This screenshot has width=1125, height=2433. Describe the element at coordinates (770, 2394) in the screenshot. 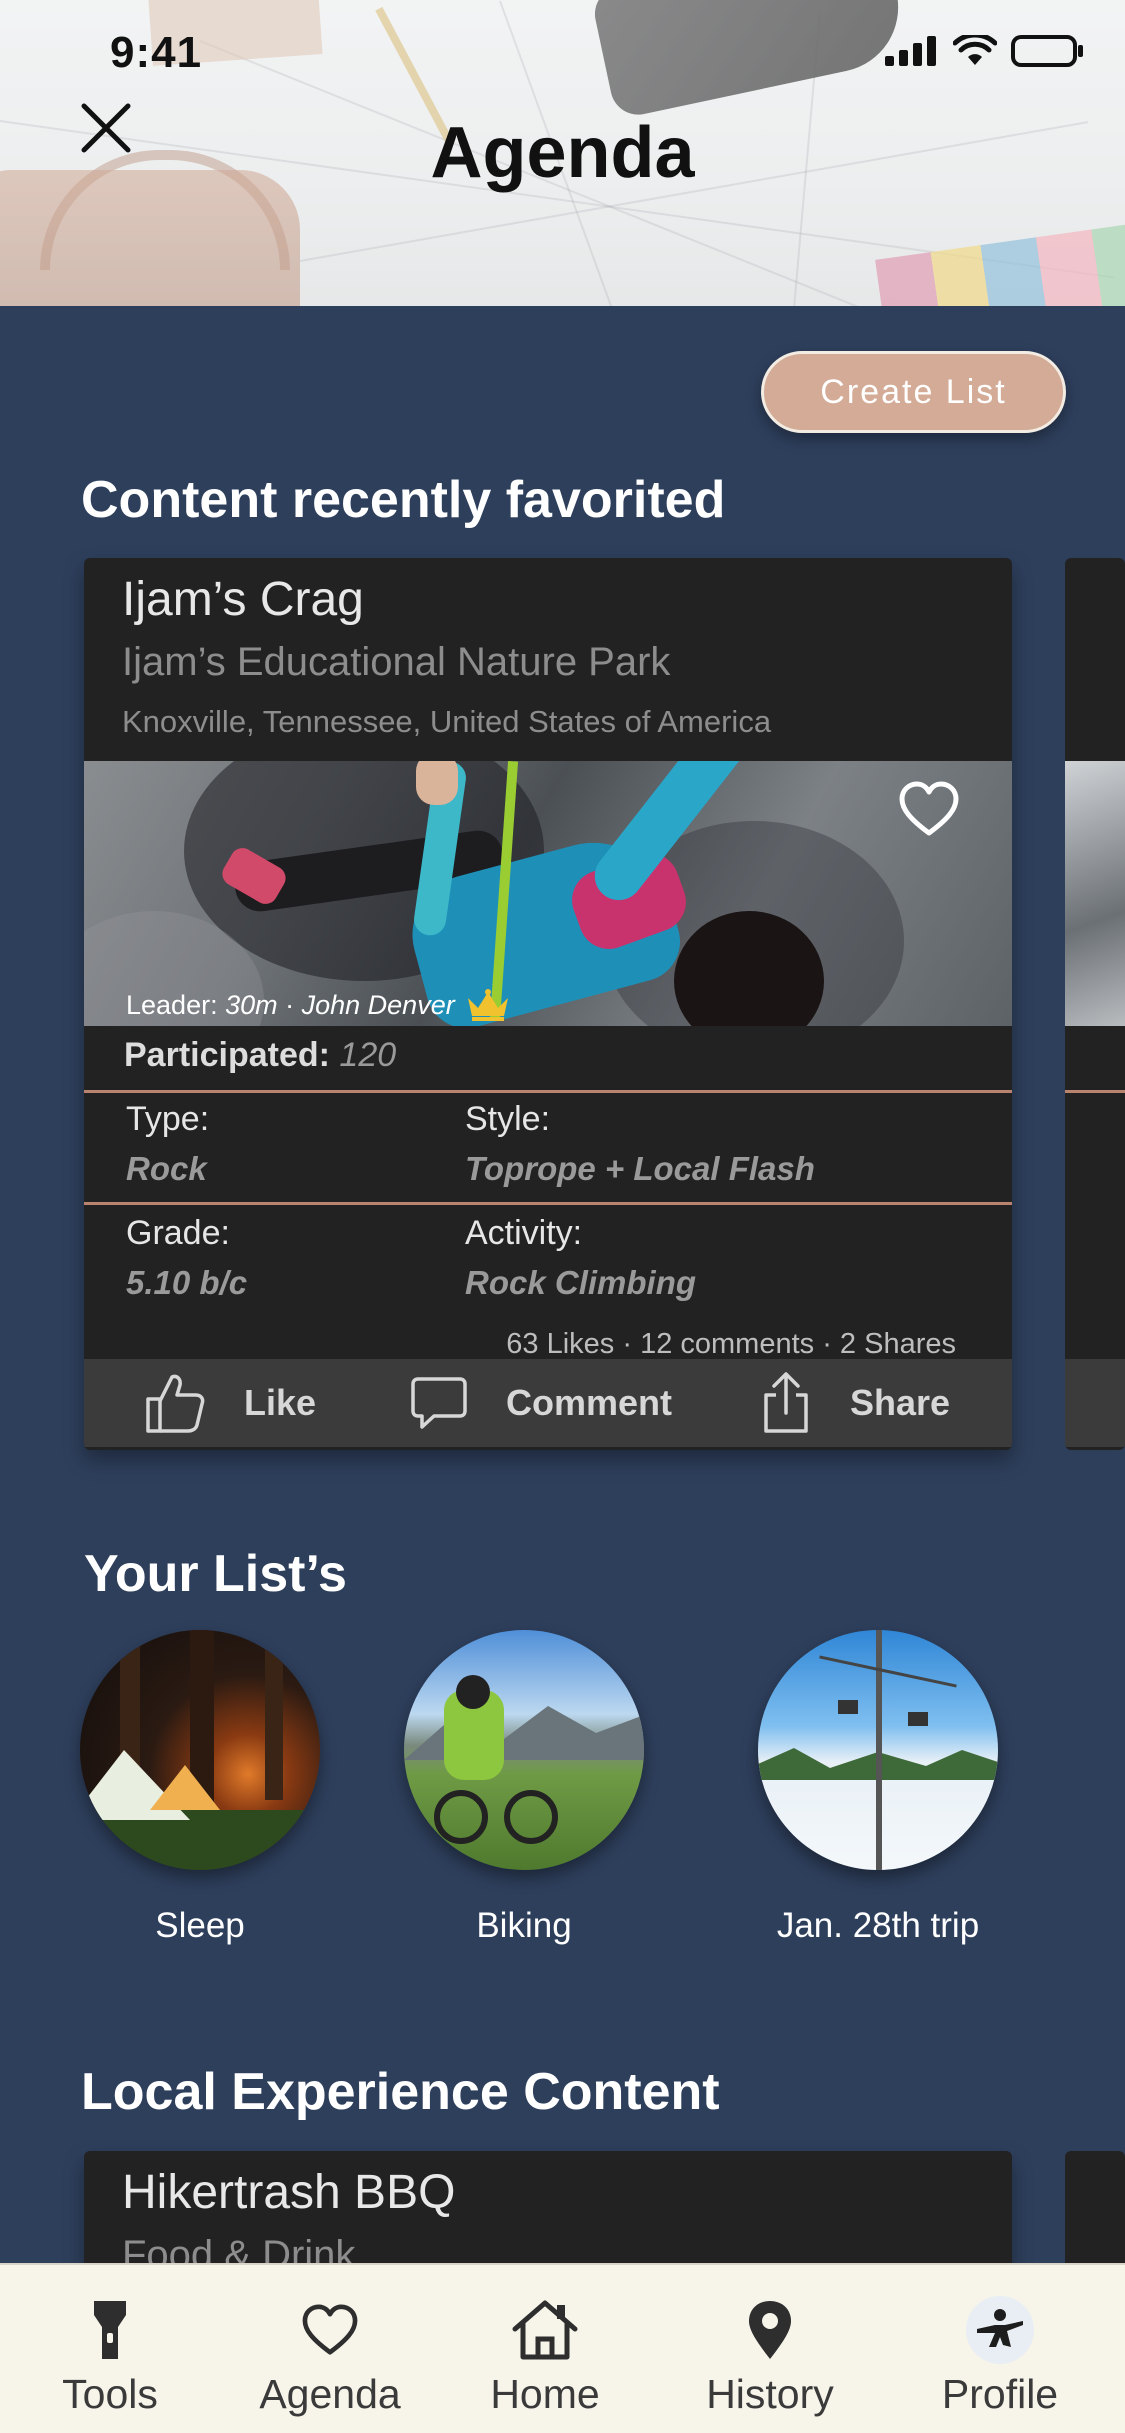

I see `tab-label: History` at that location.